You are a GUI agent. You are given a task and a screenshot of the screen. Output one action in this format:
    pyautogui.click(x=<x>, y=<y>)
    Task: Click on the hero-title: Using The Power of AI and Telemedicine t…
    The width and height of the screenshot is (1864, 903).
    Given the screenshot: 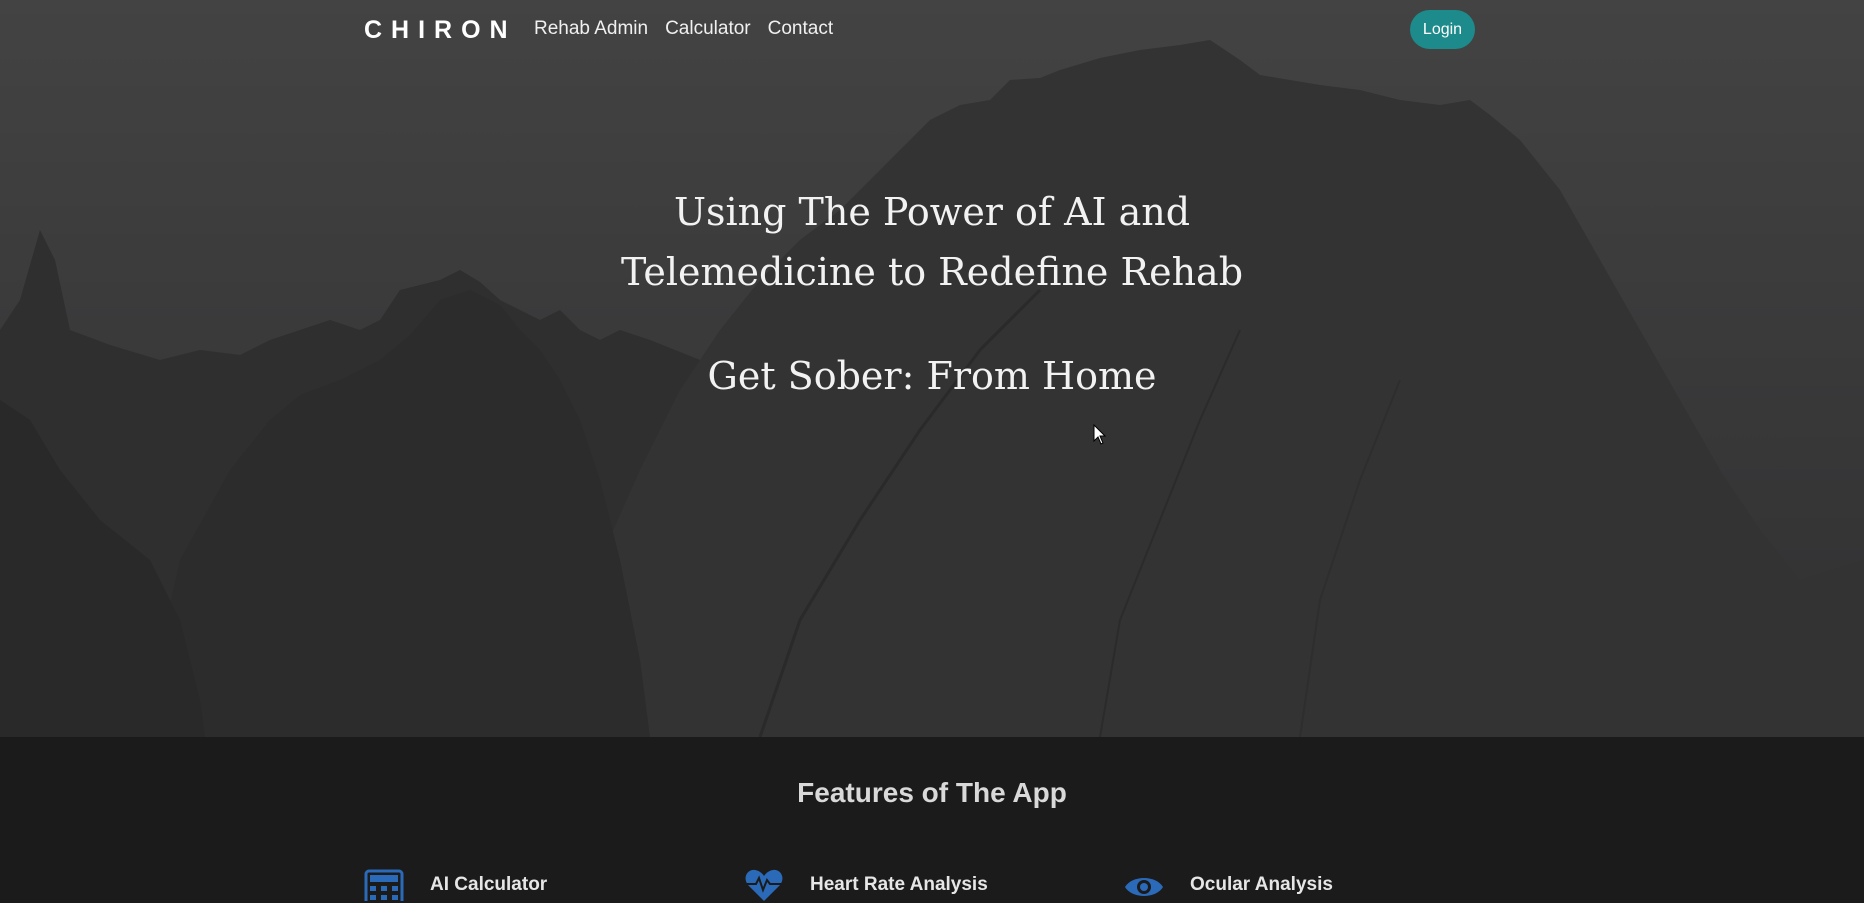 What is the action you would take?
    pyautogui.click(x=932, y=242)
    